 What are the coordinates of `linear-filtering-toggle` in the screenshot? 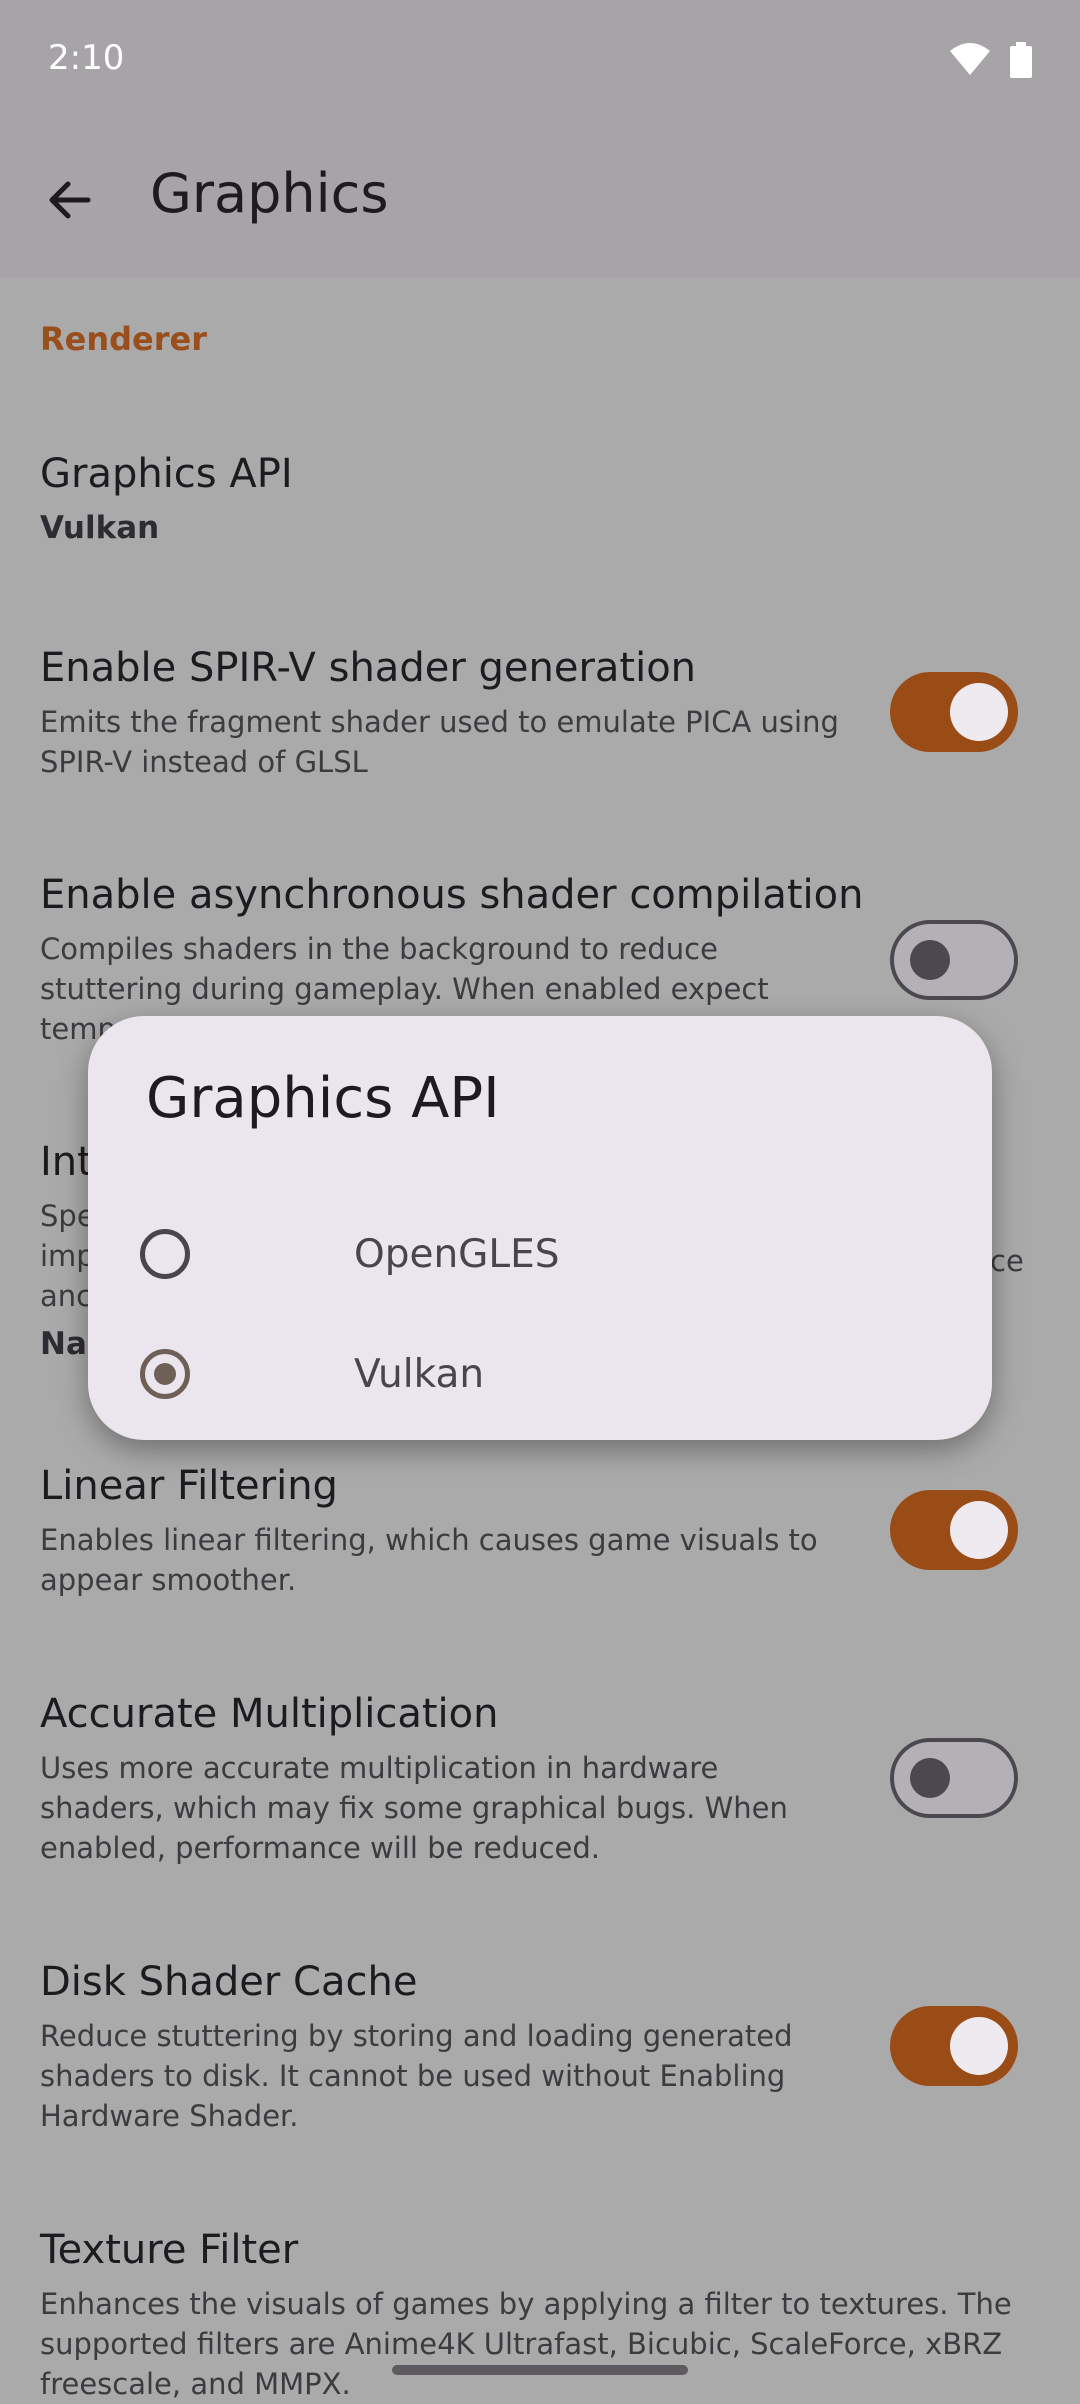 It's located at (954, 1530).